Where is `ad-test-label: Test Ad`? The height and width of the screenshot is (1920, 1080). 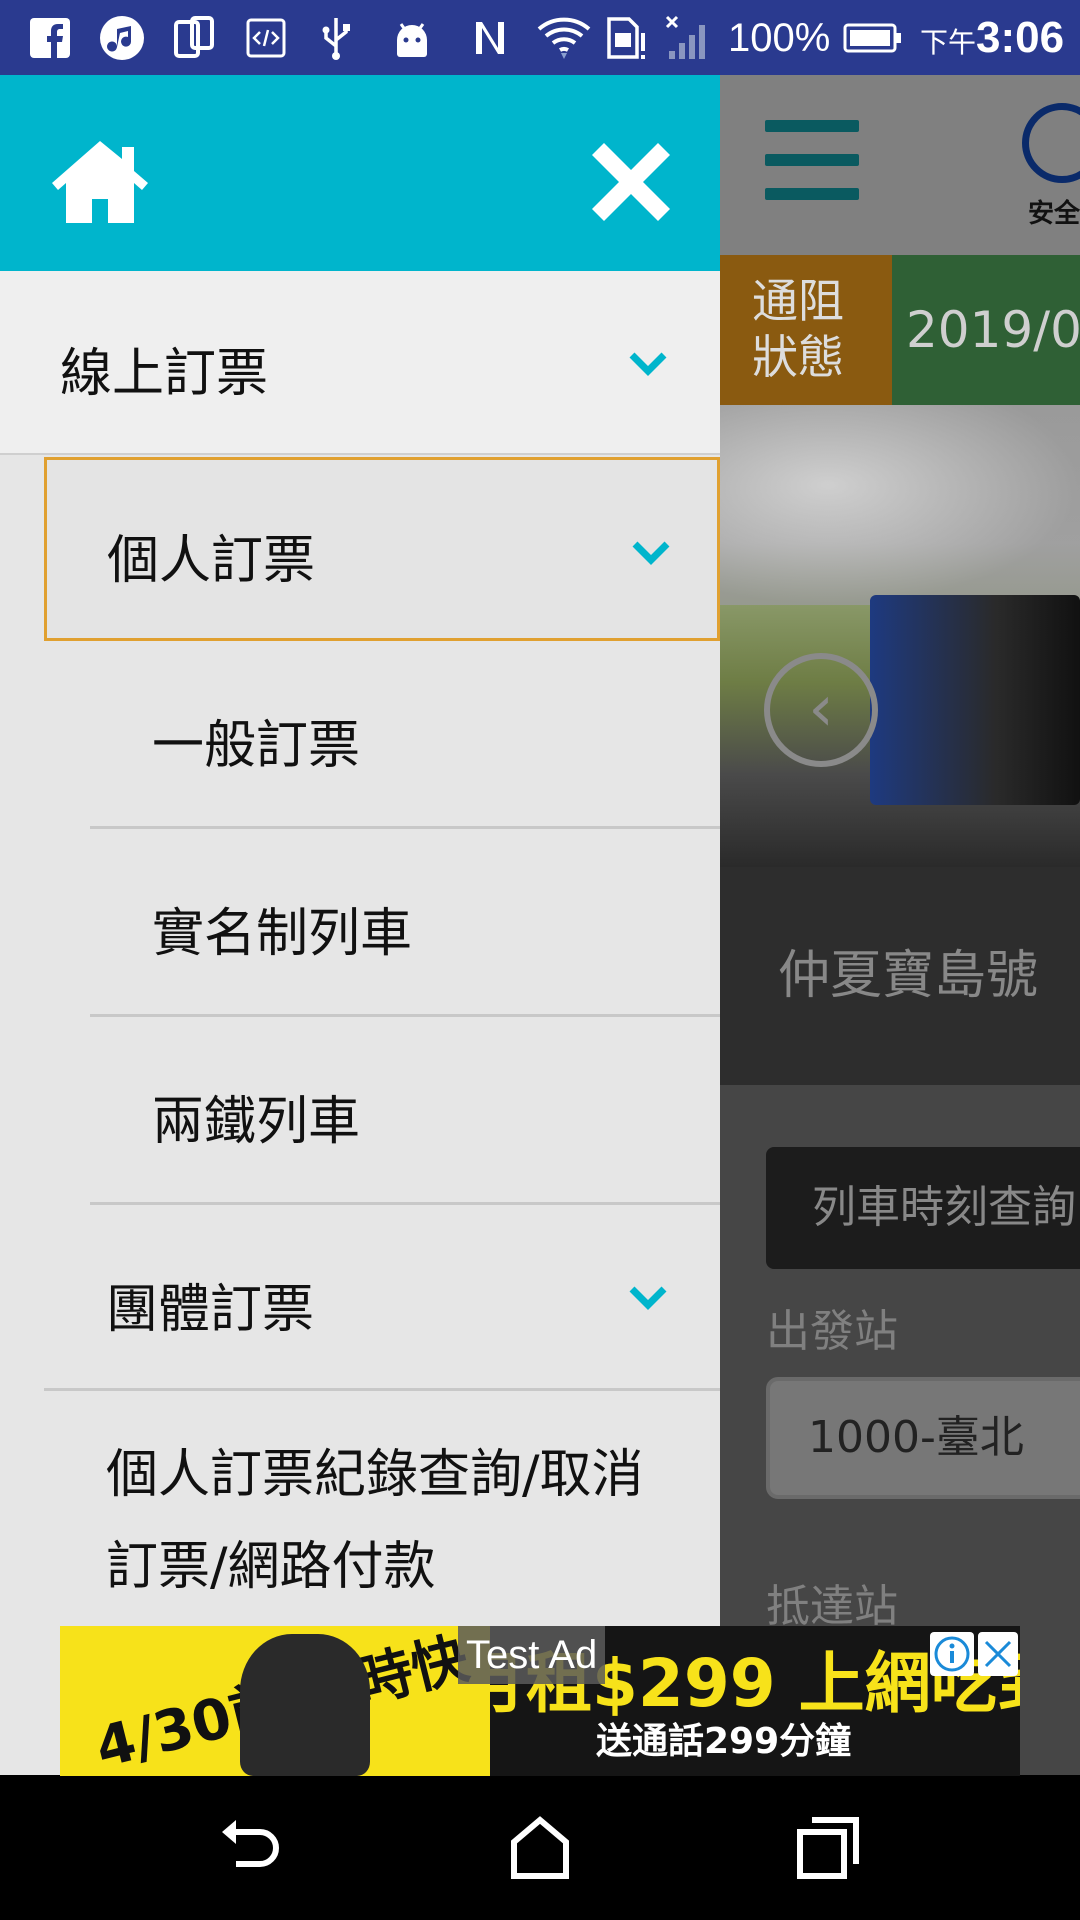 ad-test-label: Test Ad is located at coordinates (532, 1655).